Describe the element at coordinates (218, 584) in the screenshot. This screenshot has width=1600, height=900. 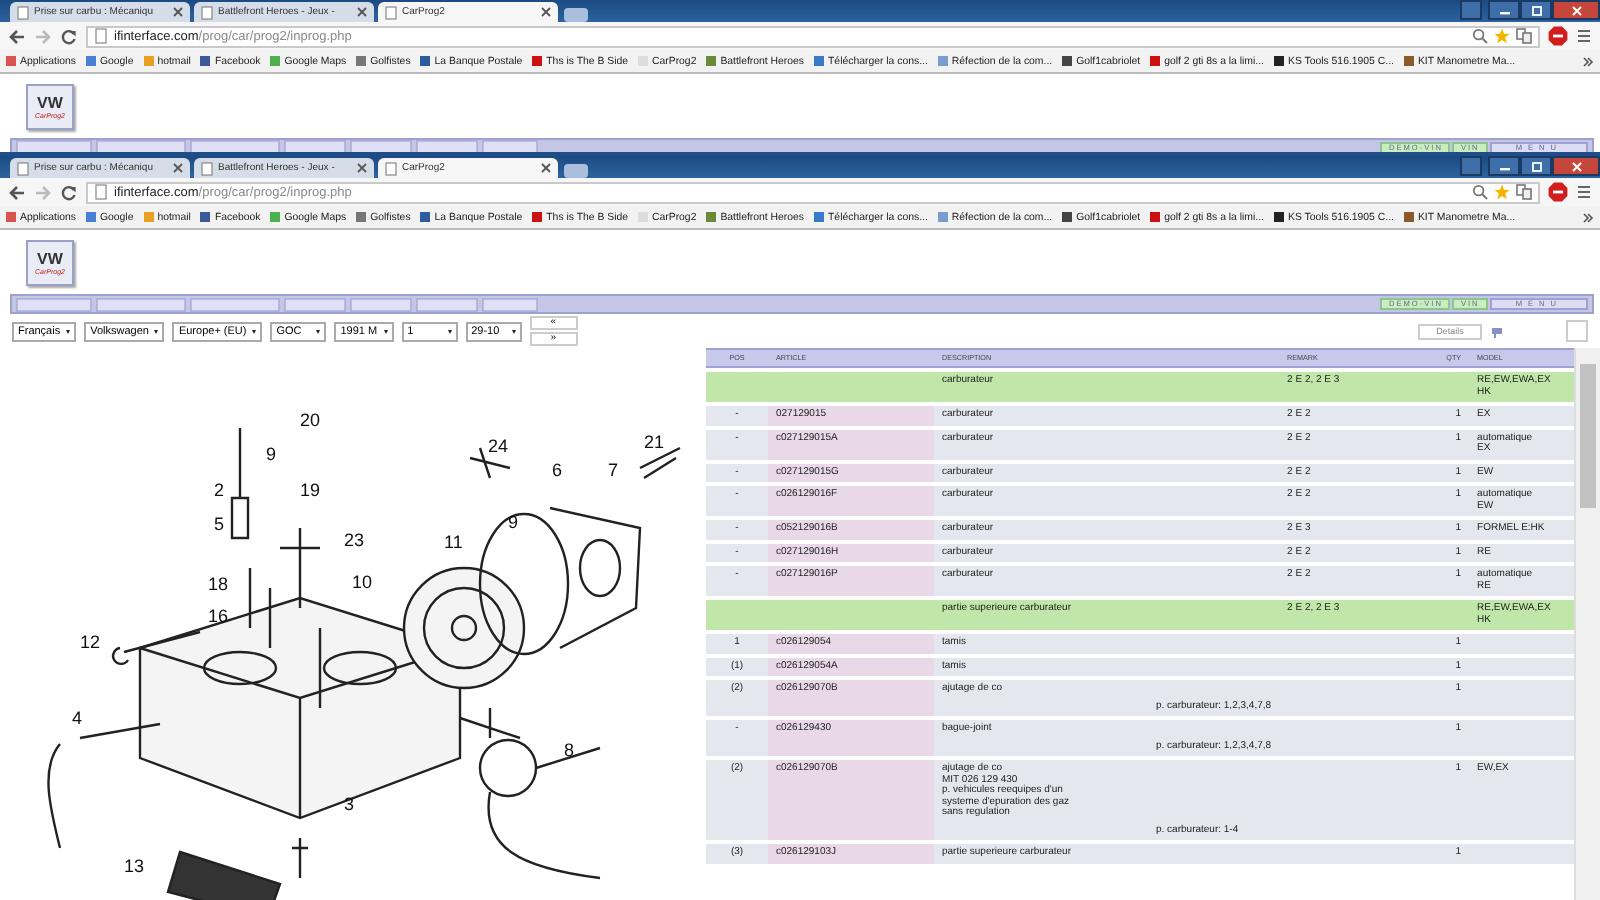
I see `callout-number: 18` at that location.